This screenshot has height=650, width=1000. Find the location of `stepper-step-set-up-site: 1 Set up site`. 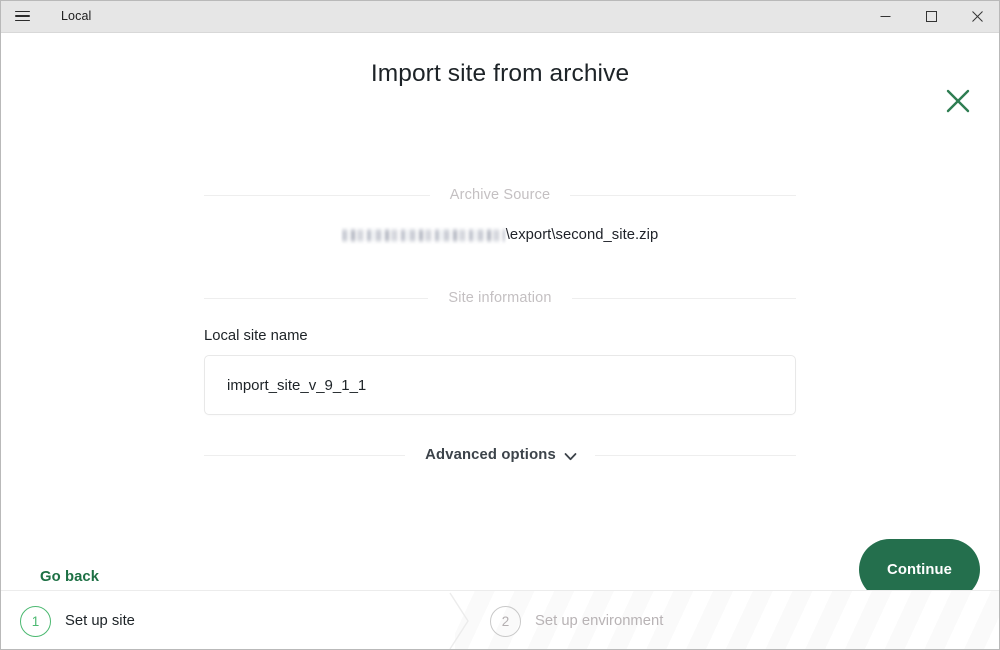

stepper-step-set-up-site: 1 Set up site is located at coordinates (235, 620).